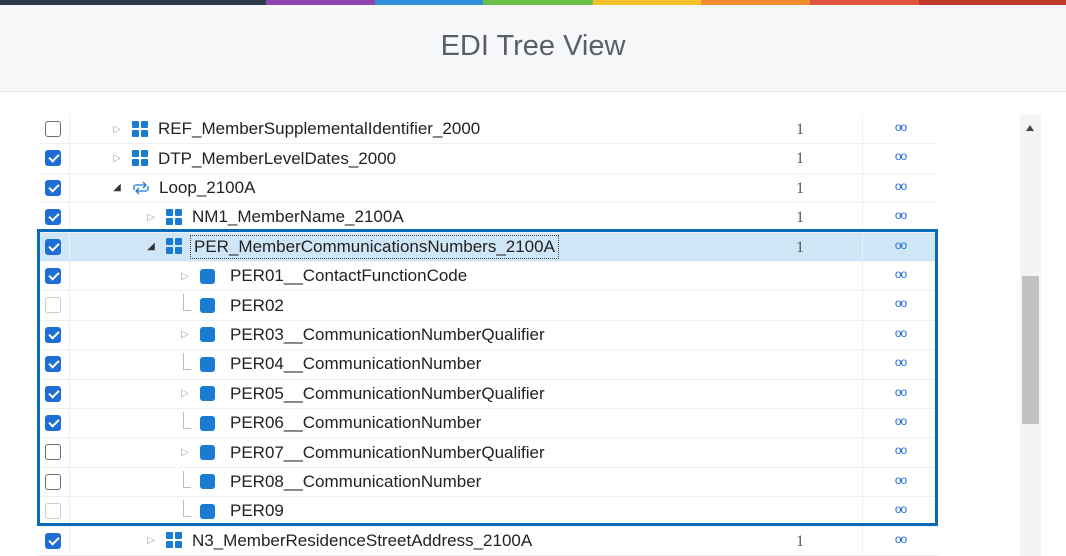  I want to click on tree-node-label: PER07__CommunicationNumberQualifier, so click(387, 453).